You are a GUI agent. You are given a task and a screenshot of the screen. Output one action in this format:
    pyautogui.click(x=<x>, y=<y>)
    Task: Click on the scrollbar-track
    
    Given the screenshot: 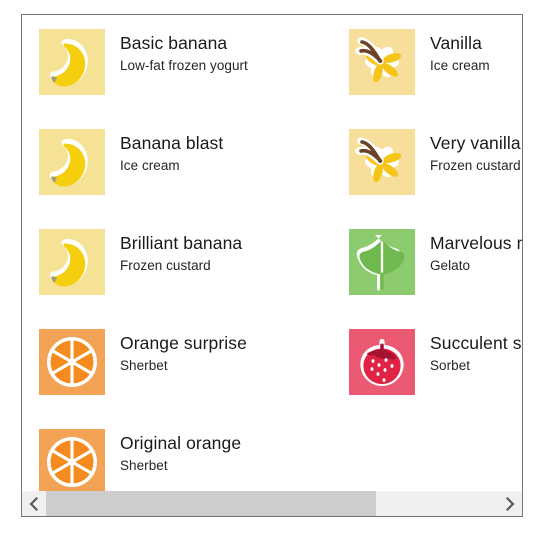 What is the action you would take?
    pyautogui.click(x=272, y=503)
    